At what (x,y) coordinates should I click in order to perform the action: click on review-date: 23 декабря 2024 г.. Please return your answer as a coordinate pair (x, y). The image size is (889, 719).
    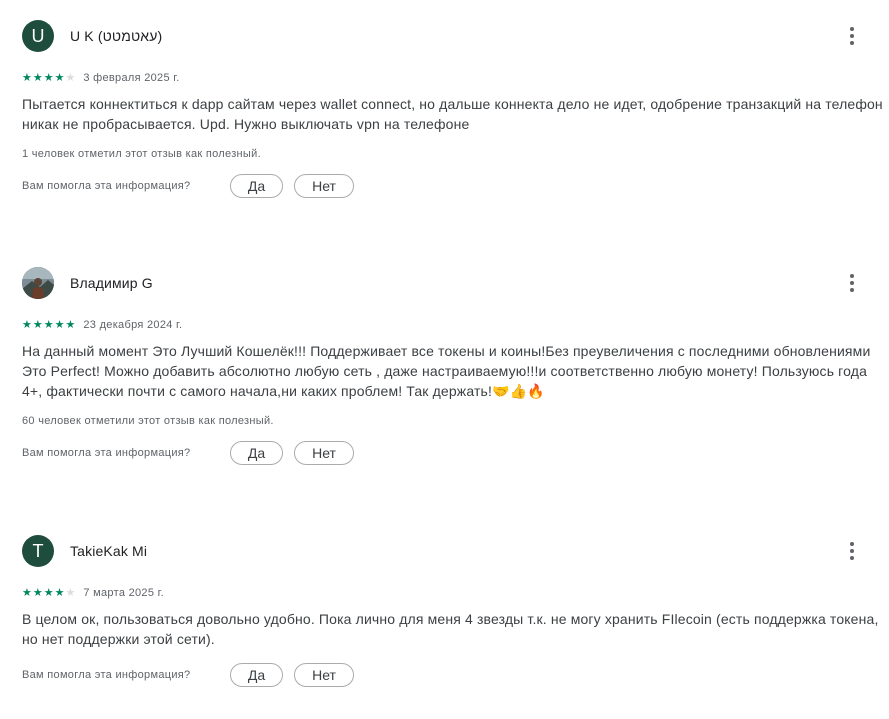
    Looking at the image, I should click on (133, 325).